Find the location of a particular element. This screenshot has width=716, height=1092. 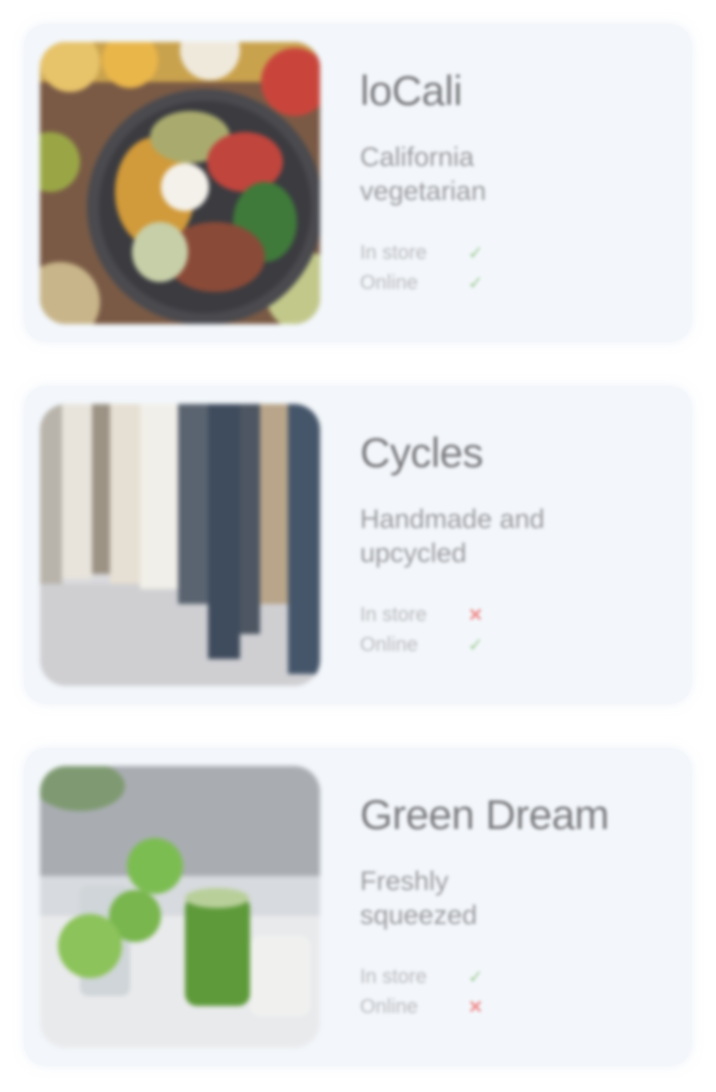

availability-online: Online ✕ is located at coordinates (516, 1007).